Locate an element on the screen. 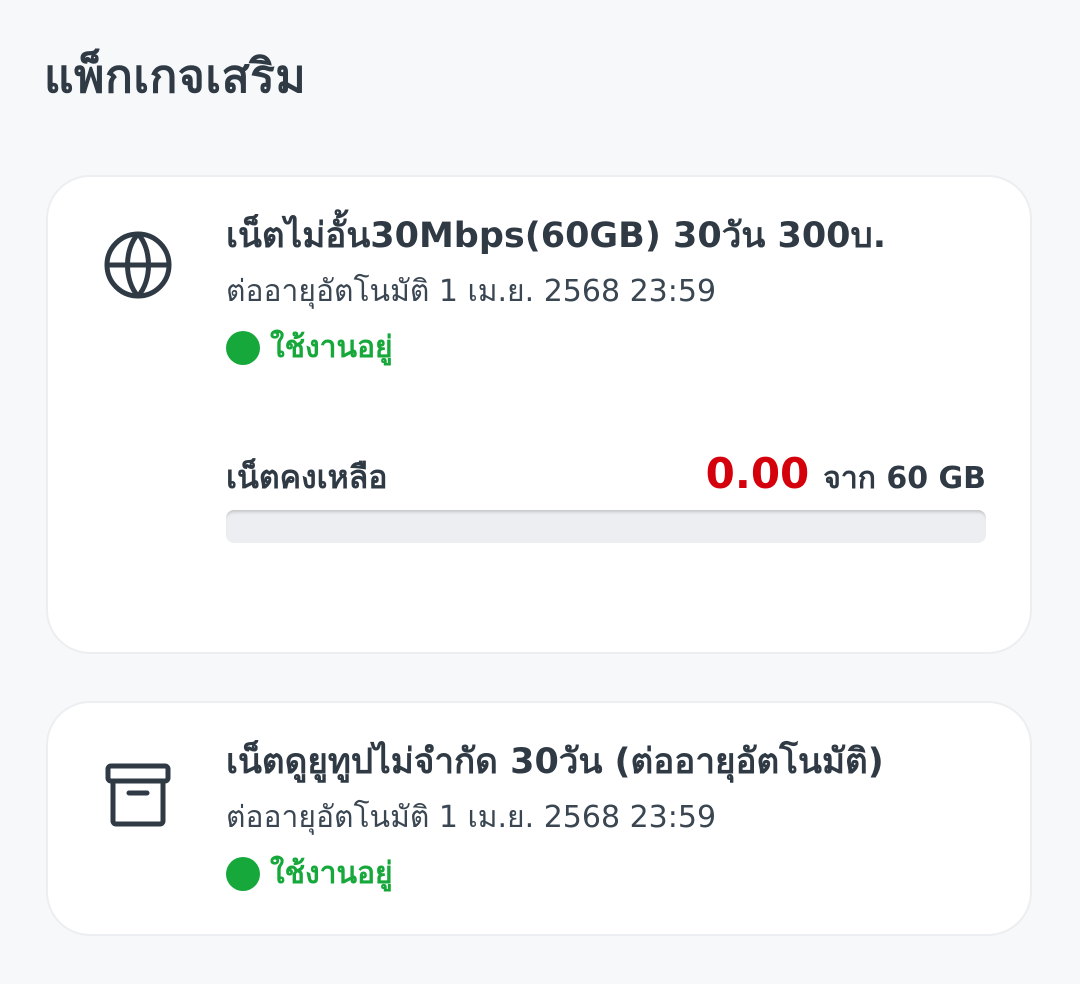 This screenshot has width=1080, height=984. usage-label: เน็ตคงเหลือ is located at coordinates (307, 477).